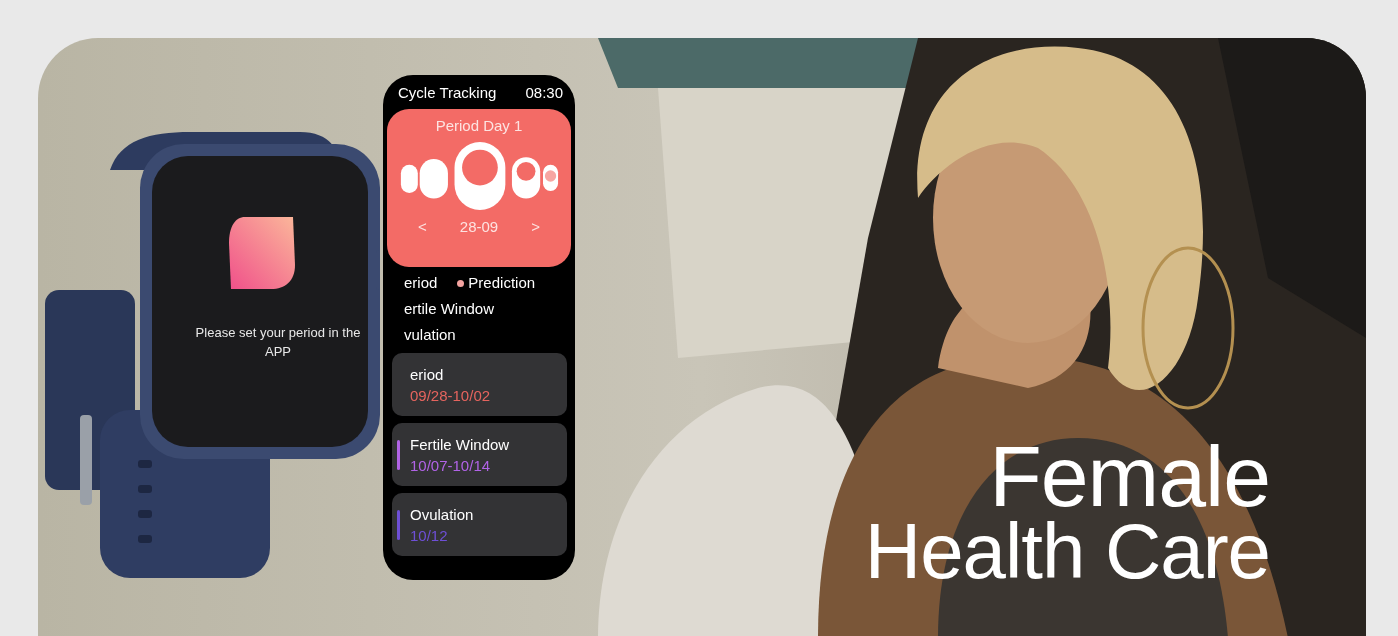 The image size is (1398, 636). What do you see at coordinates (544, 93) in the screenshot?
I see `clock-time: 08:30` at bounding box center [544, 93].